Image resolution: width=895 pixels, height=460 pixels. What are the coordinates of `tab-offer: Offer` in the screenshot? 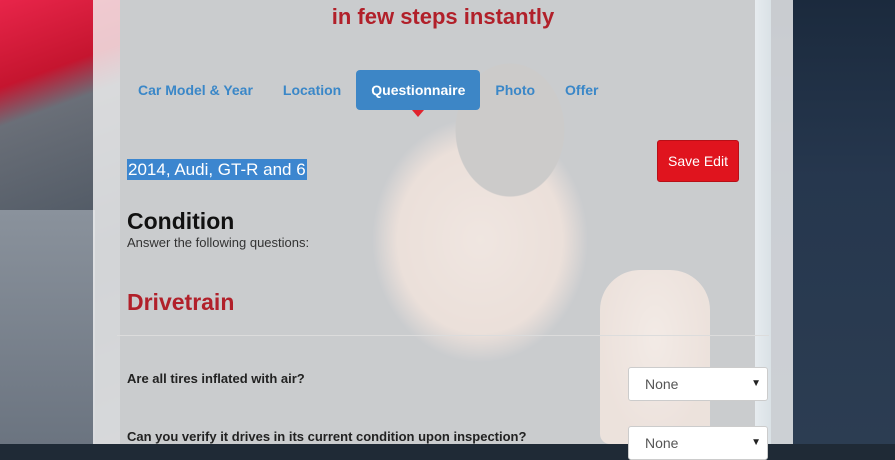 It's located at (581, 90).